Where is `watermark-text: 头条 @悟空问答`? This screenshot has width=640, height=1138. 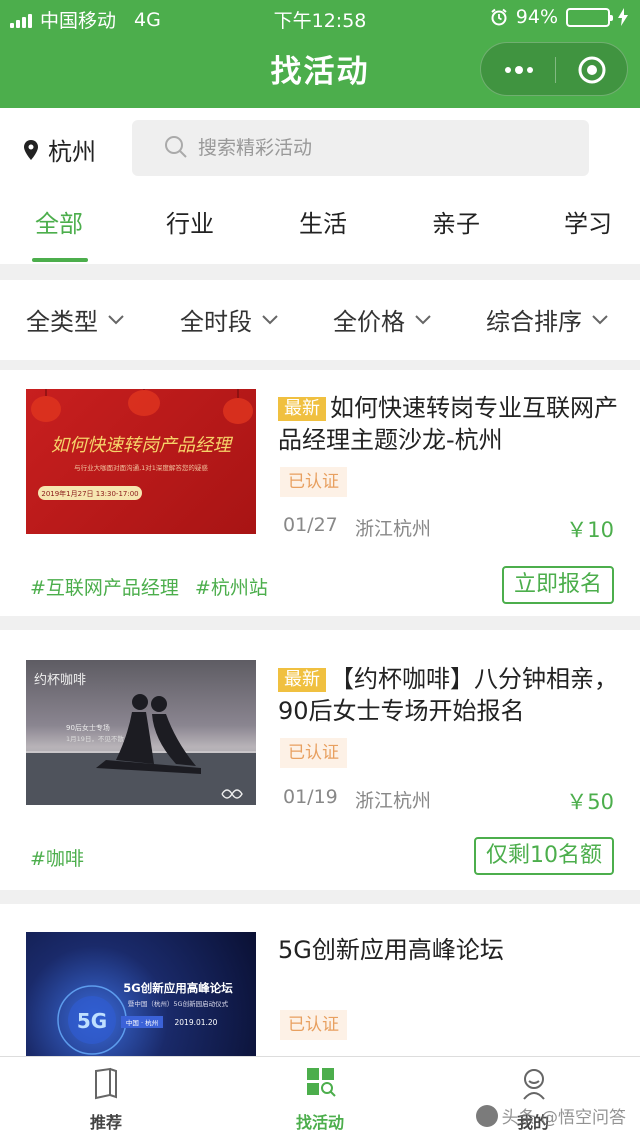 watermark-text: 头条 @悟空问答 is located at coordinates (563, 1118).